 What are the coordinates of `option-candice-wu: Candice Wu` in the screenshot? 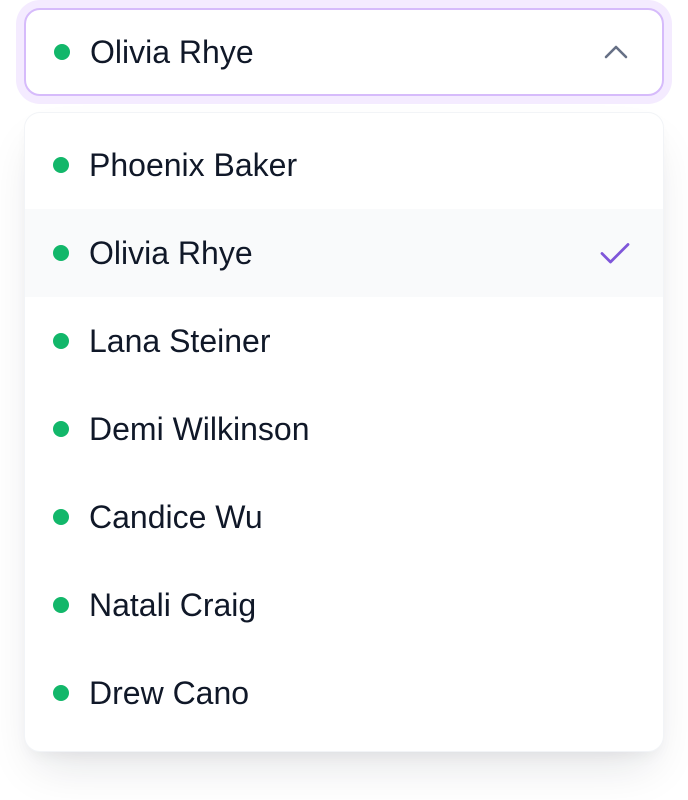 It's located at (344, 517).